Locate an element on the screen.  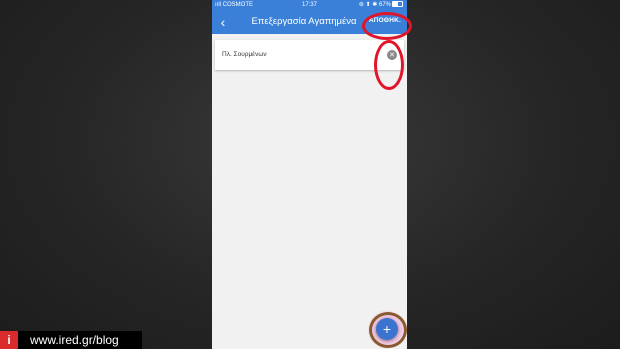
favorite-item: Πλ. Σουρμένων ✕ is located at coordinates (309, 55).